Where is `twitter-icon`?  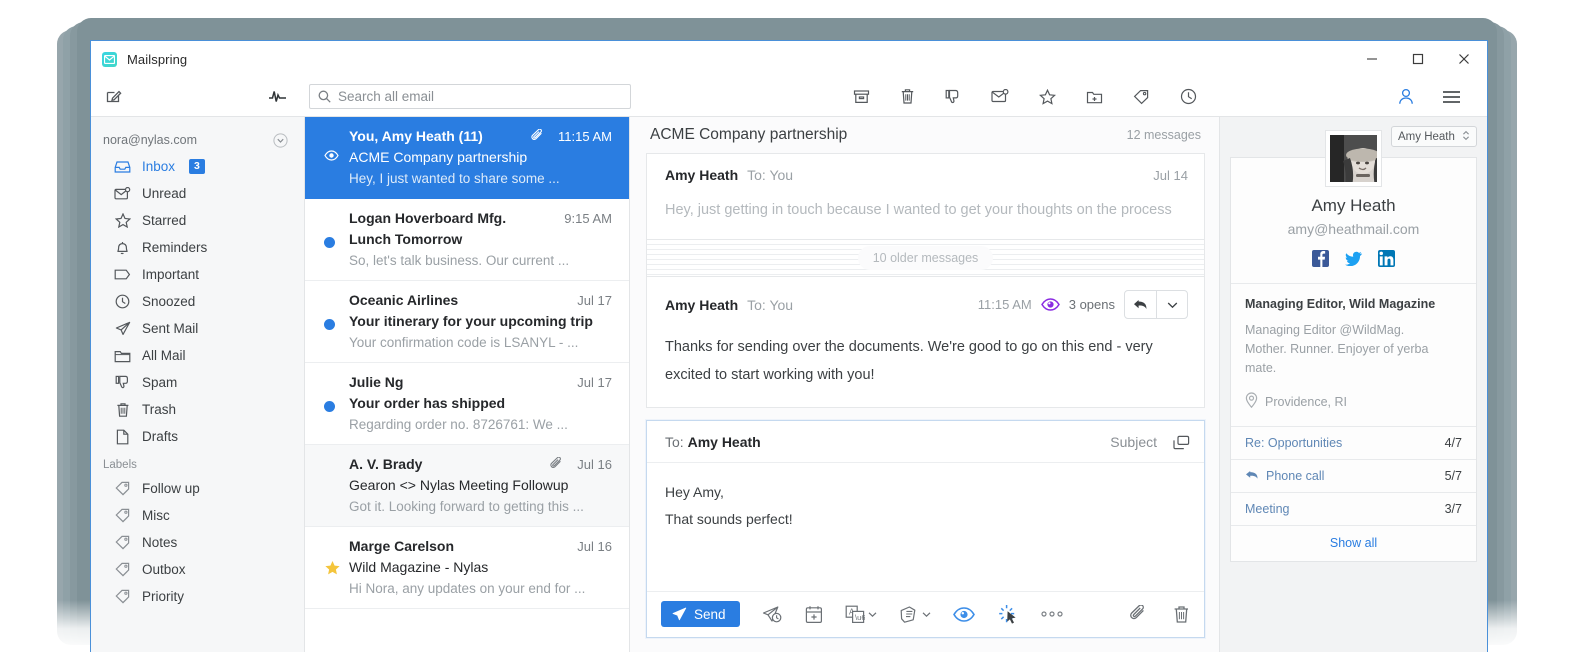
twitter-icon is located at coordinates (1353, 258).